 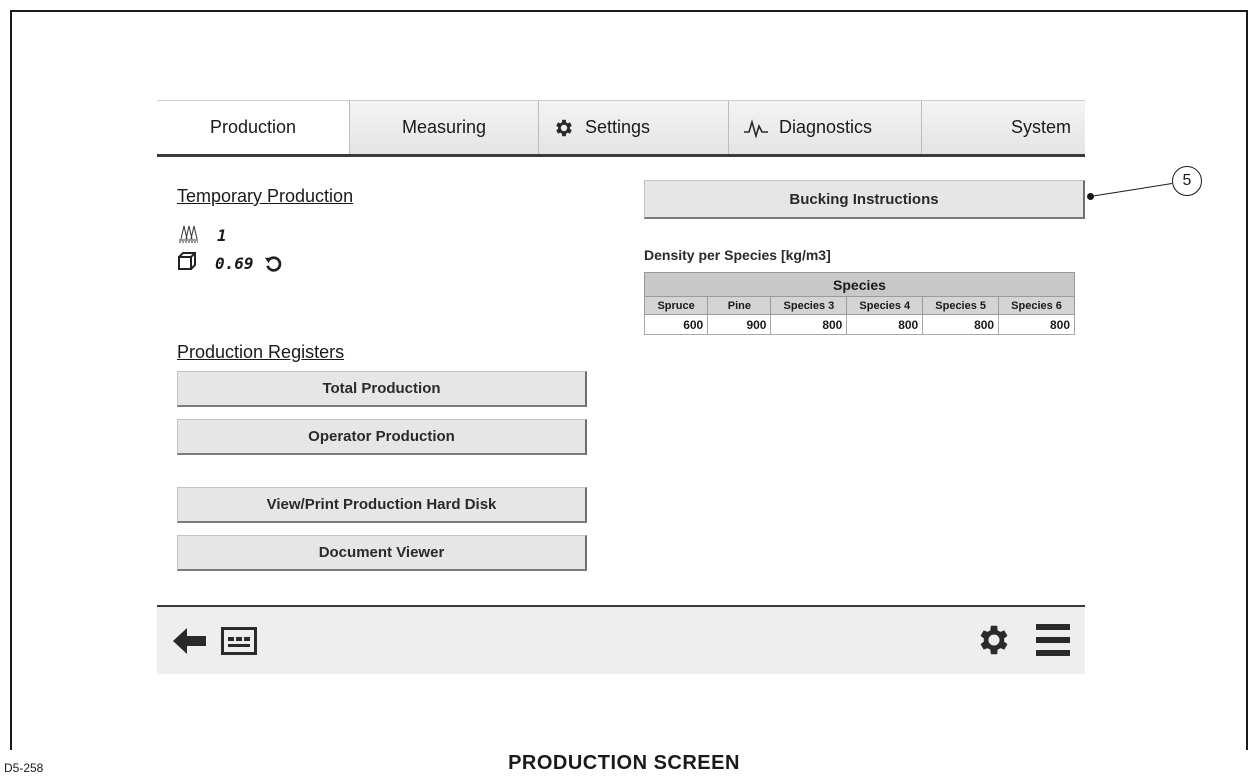 I want to click on volume-row: 0.69, so click(x=229, y=263).